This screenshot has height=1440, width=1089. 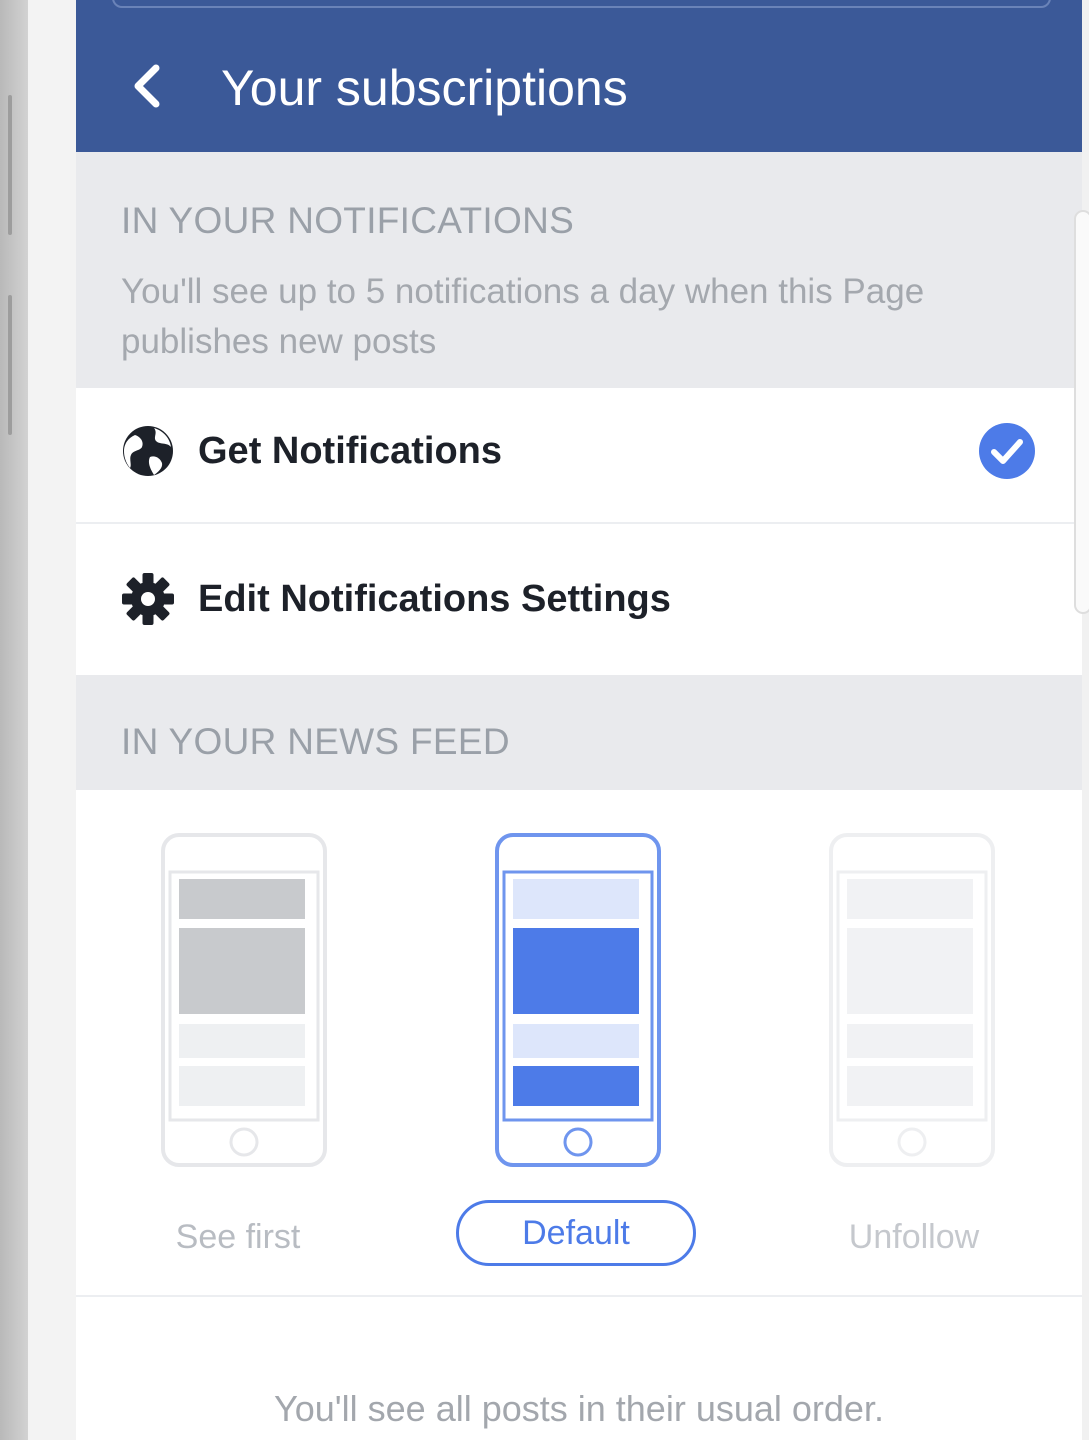 What do you see at coordinates (1081, 412) in the screenshot?
I see `edge-panel-handle` at bounding box center [1081, 412].